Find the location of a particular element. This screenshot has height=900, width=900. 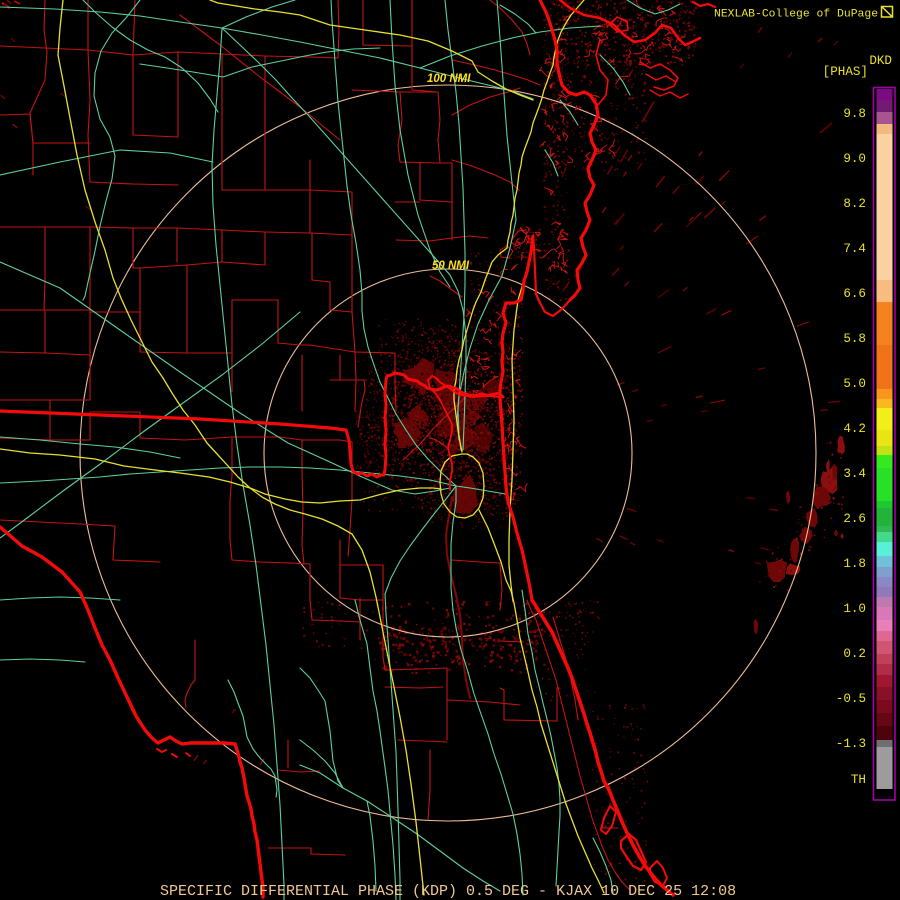

svg-text: 4.2 is located at coordinates (854, 429).